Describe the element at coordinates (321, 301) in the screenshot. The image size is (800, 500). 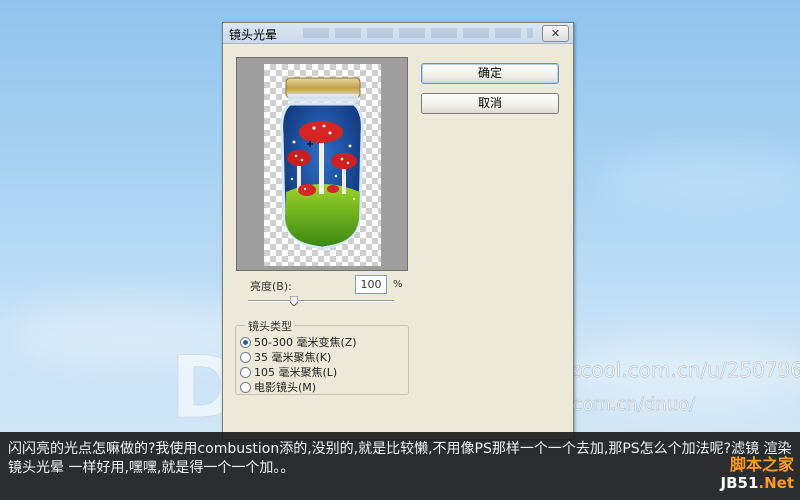
I see `brightness-slider-track` at that location.